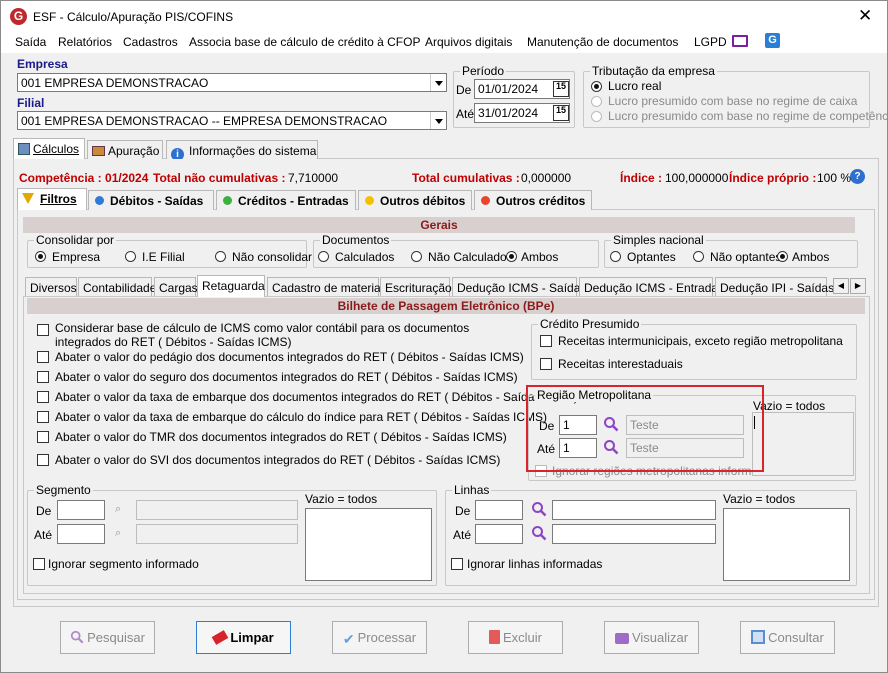 The width and height of the screenshot is (888, 673). What do you see at coordinates (772, 40) in the screenshot?
I see `support-icon: G` at bounding box center [772, 40].